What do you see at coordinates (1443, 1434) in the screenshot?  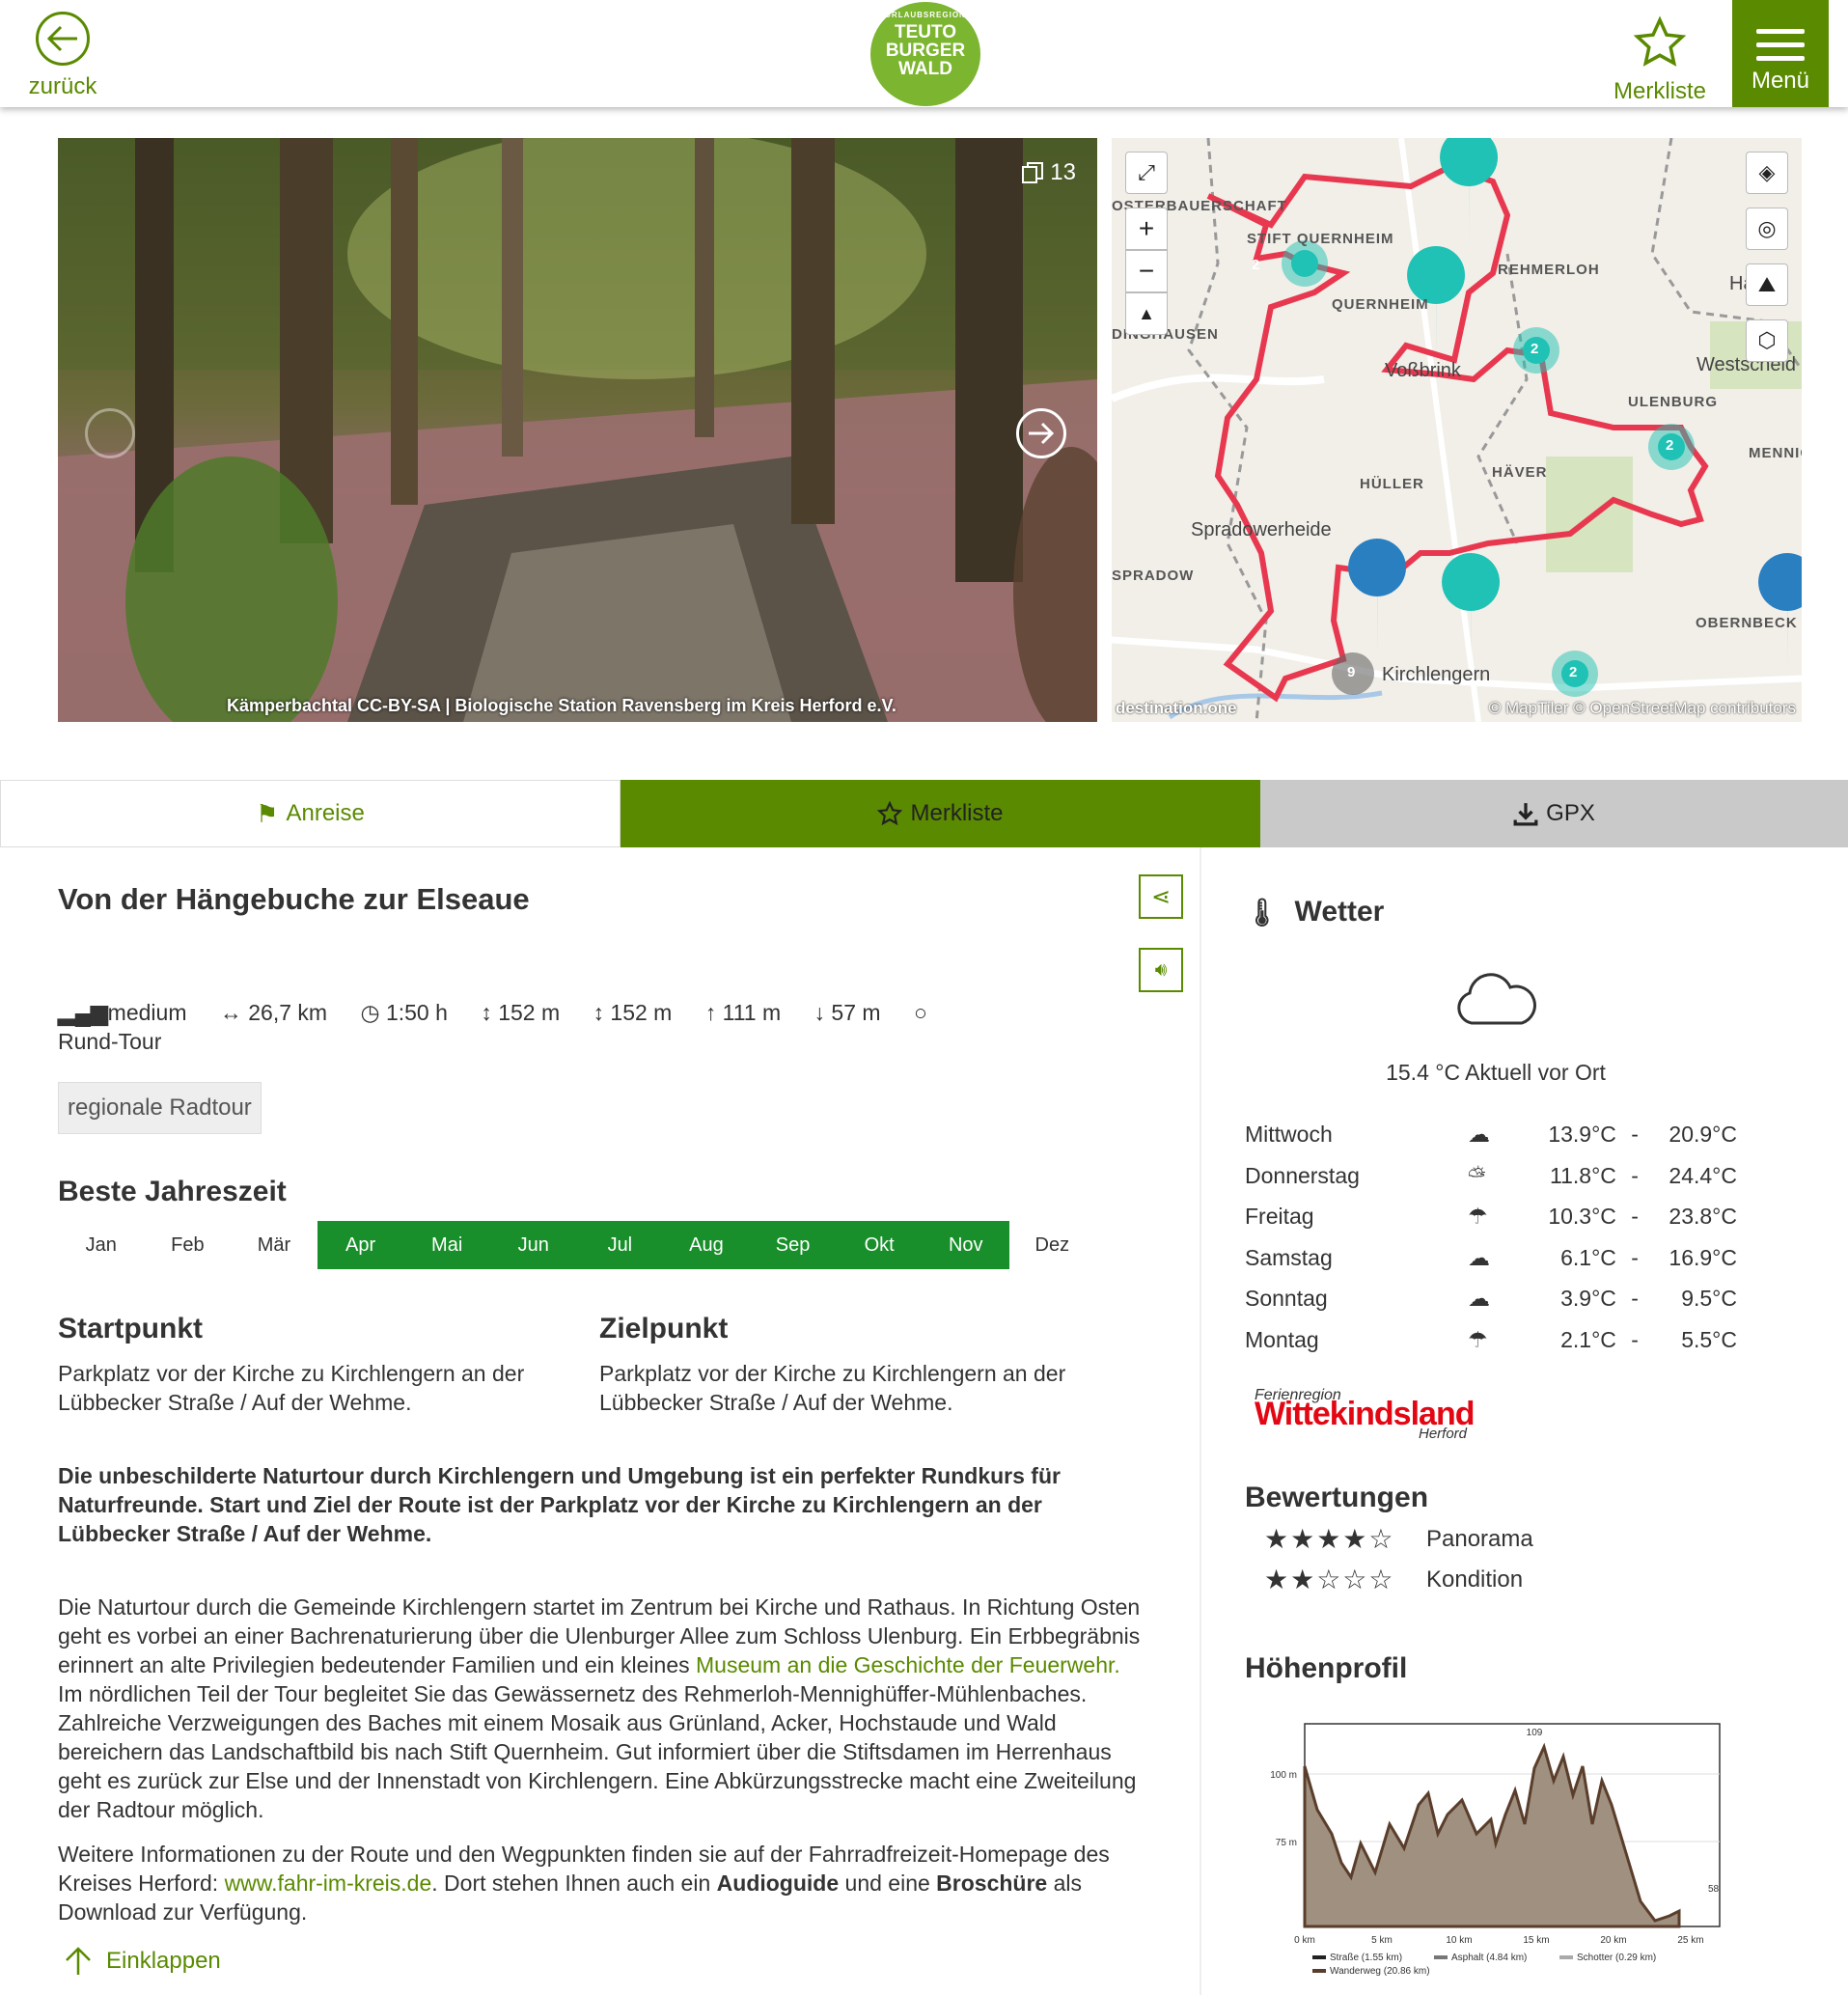 I see `partner-logo-text: Herford` at bounding box center [1443, 1434].